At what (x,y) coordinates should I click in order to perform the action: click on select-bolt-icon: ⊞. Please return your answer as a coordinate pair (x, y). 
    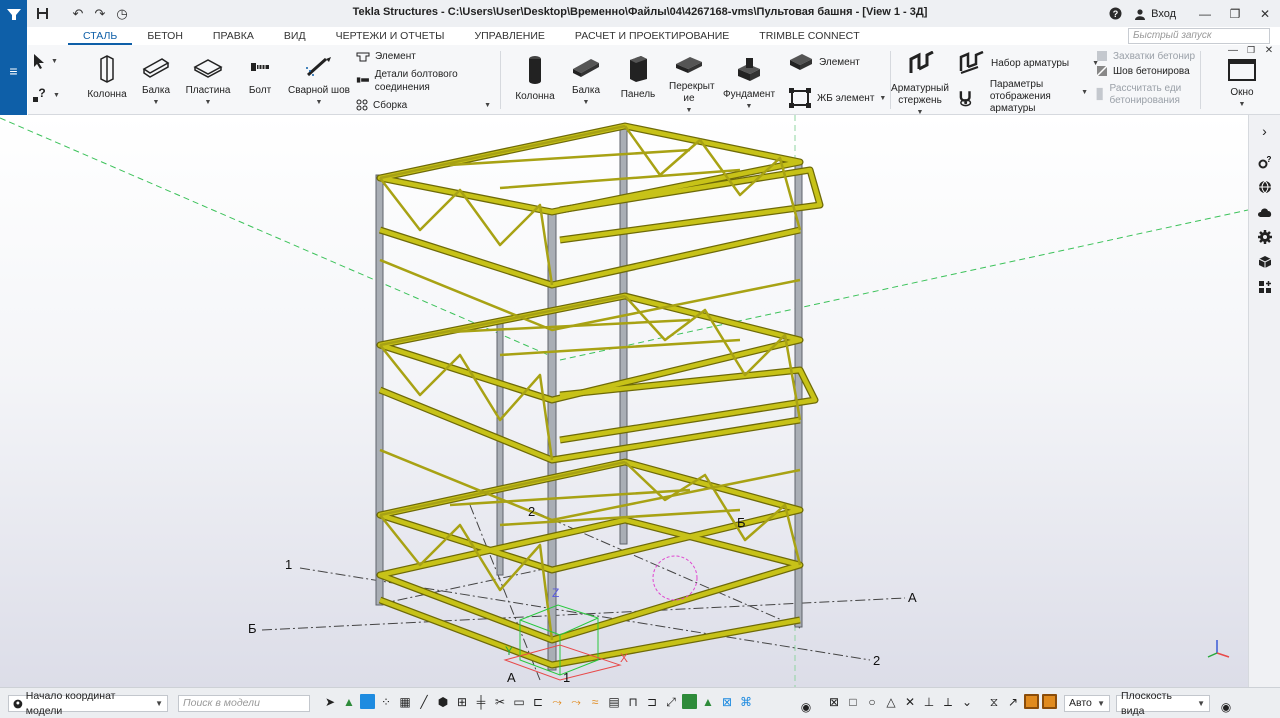
    Looking at the image, I should click on (462, 702).